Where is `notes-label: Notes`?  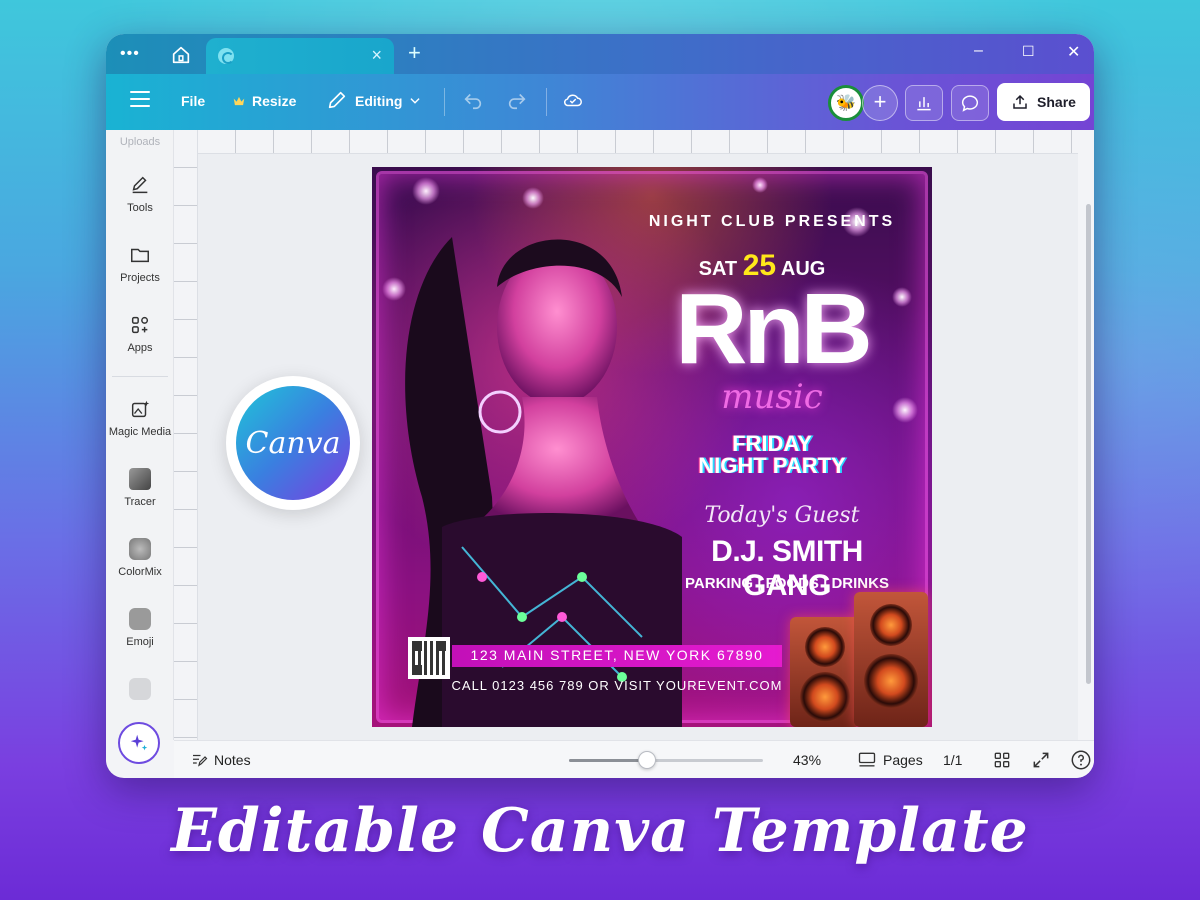 notes-label: Notes is located at coordinates (232, 760).